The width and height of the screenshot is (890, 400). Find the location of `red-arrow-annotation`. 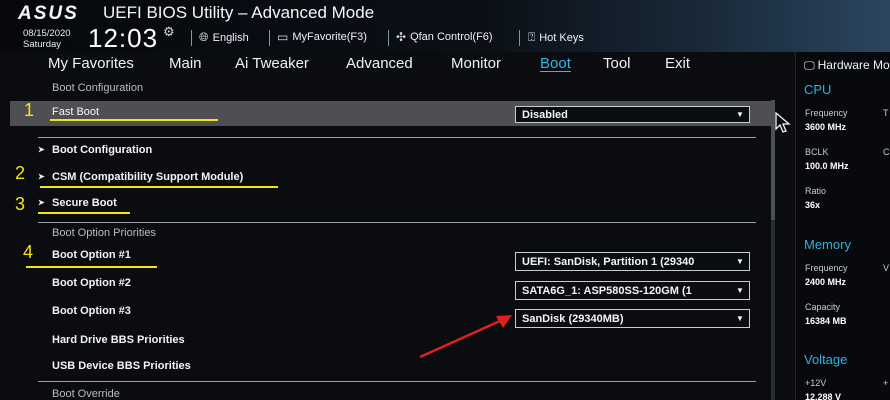

red-arrow-annotation is located at coordinates (465, 337).